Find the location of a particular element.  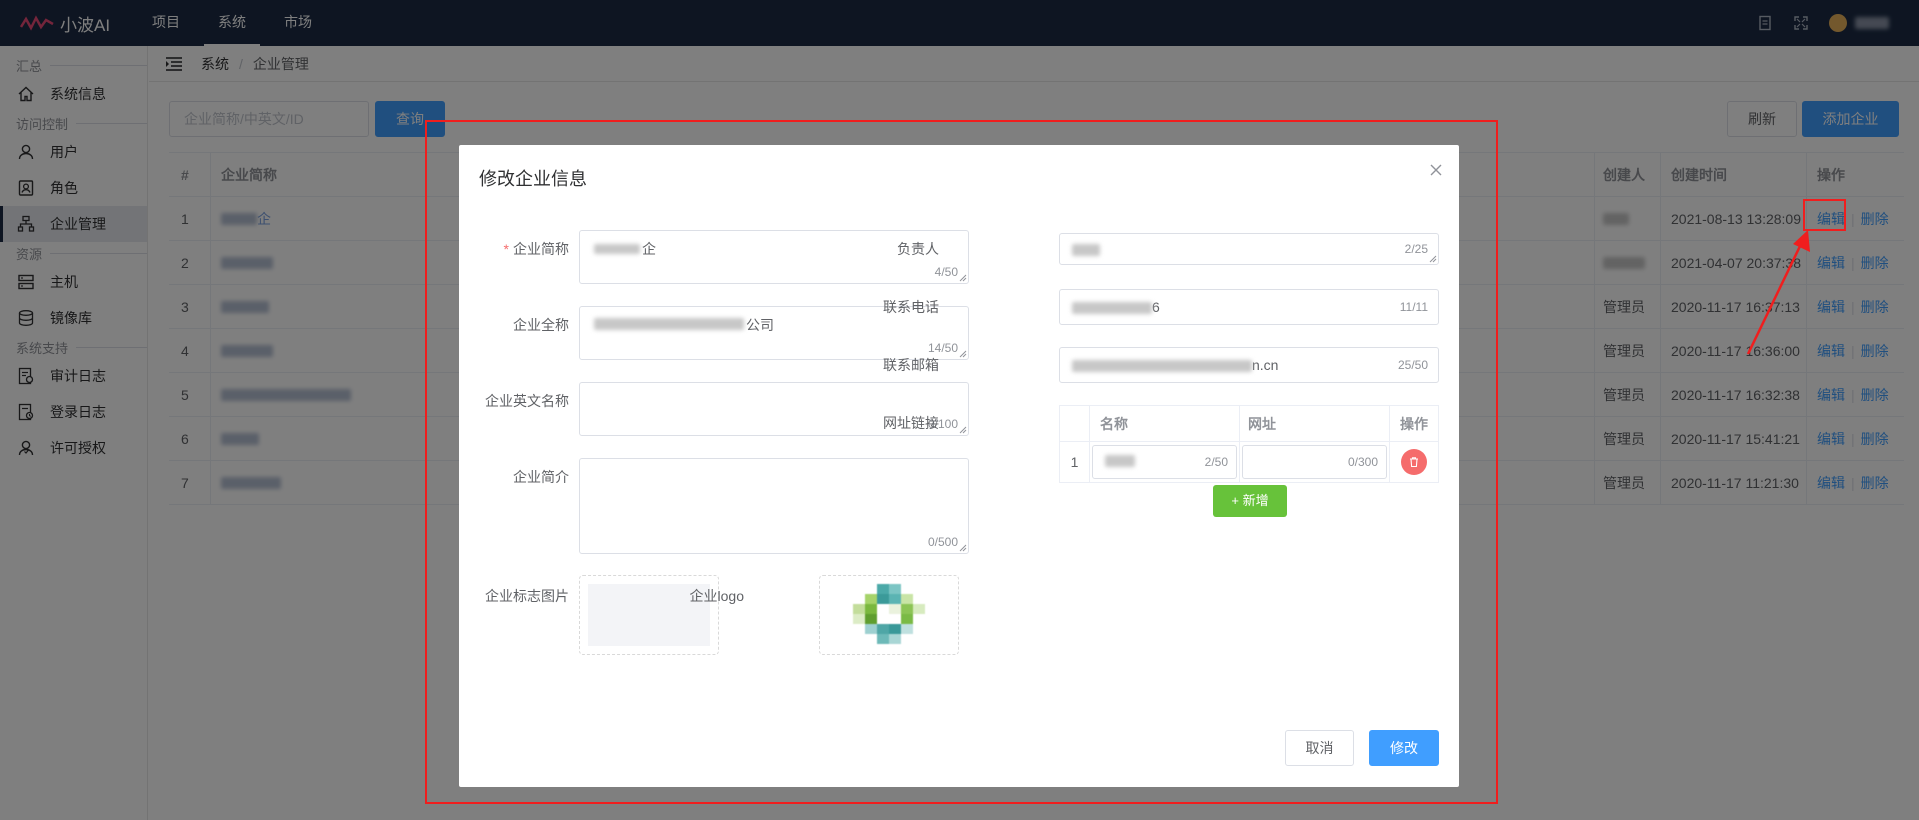

annotation-arrow-icon is located at coordinates (1778, 292).